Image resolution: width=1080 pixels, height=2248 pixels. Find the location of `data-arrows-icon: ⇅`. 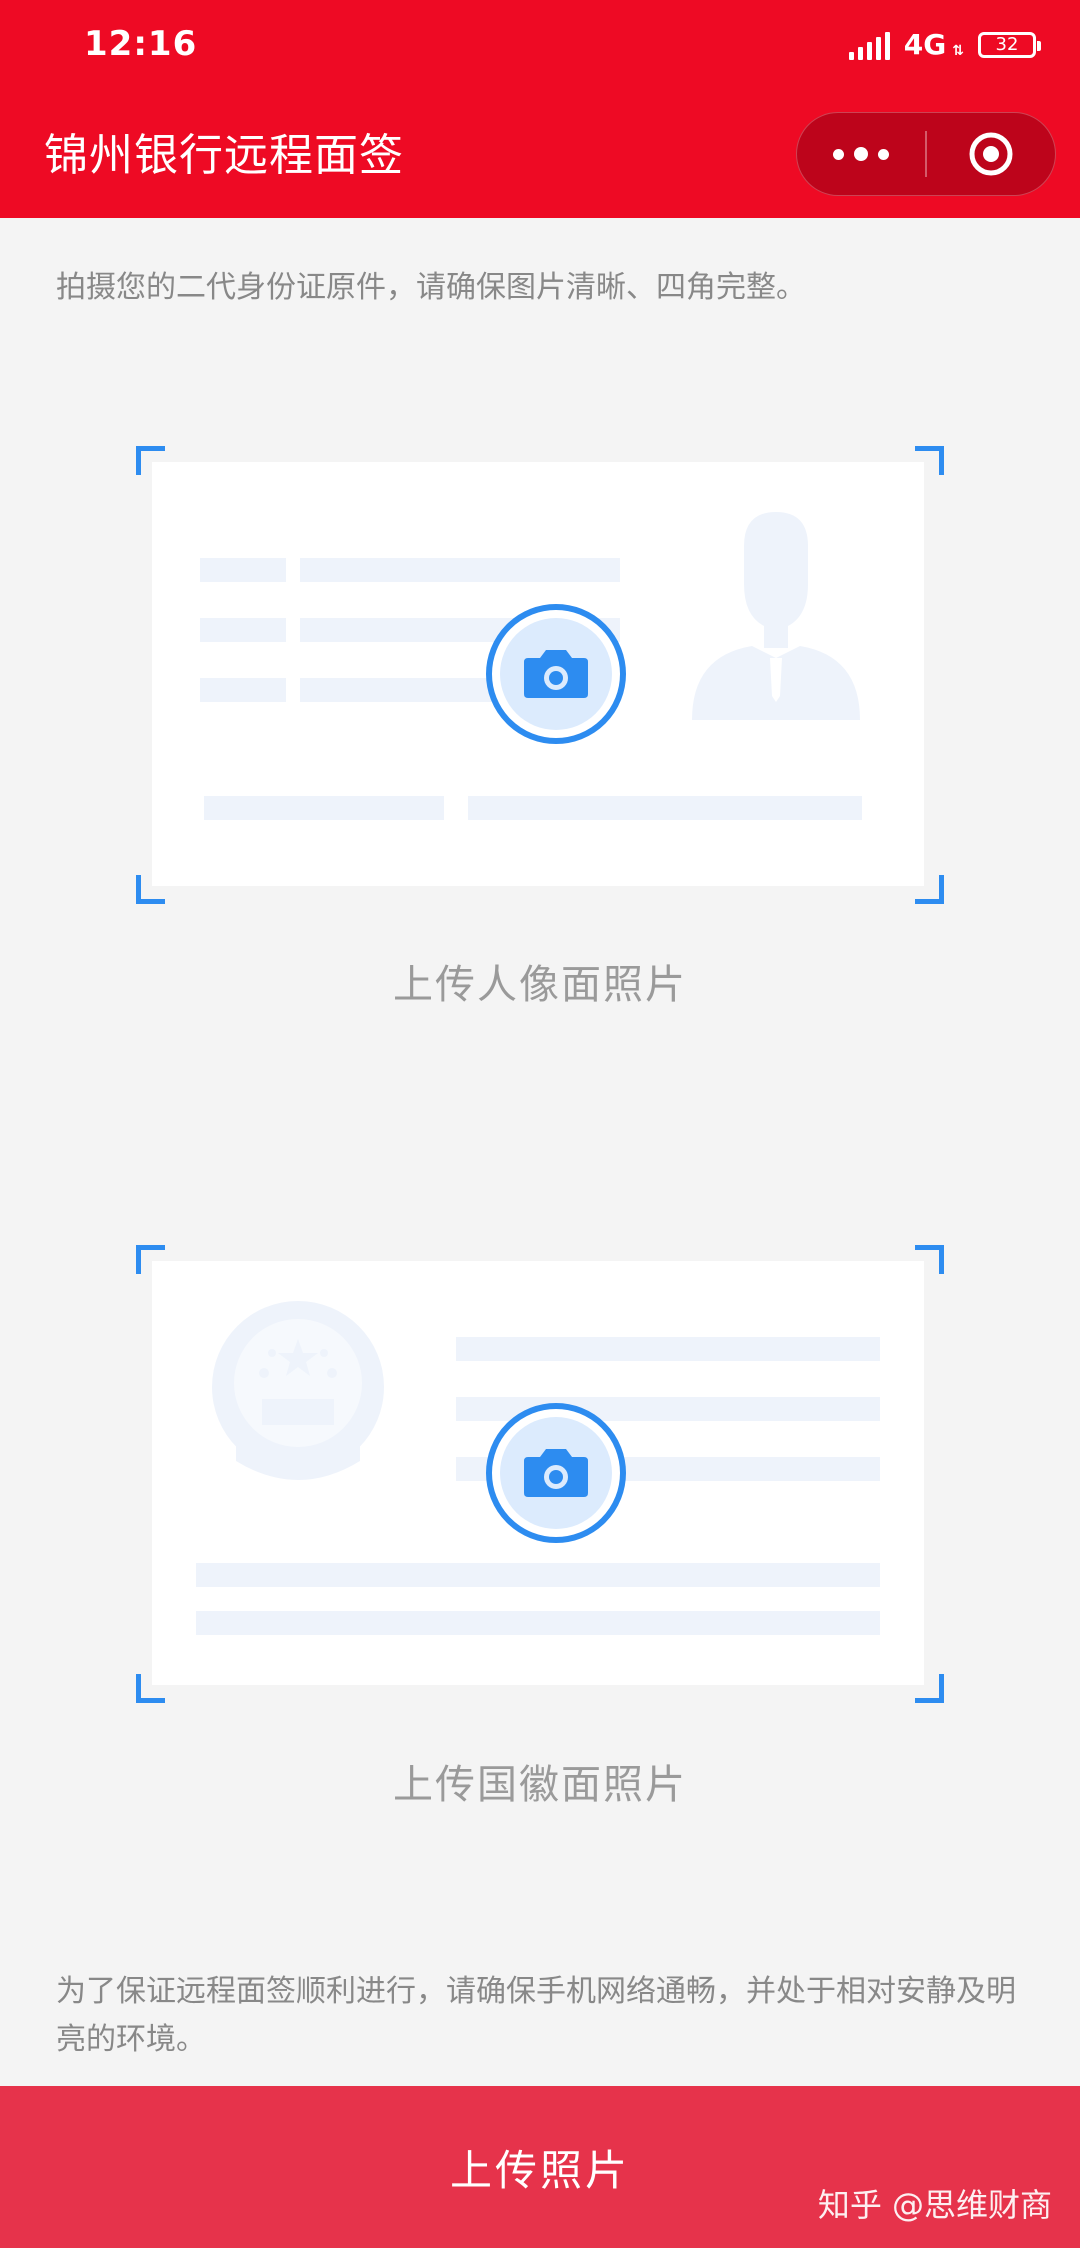

data-arrows-icon: ⇅ is located at coordinates (958, 51).